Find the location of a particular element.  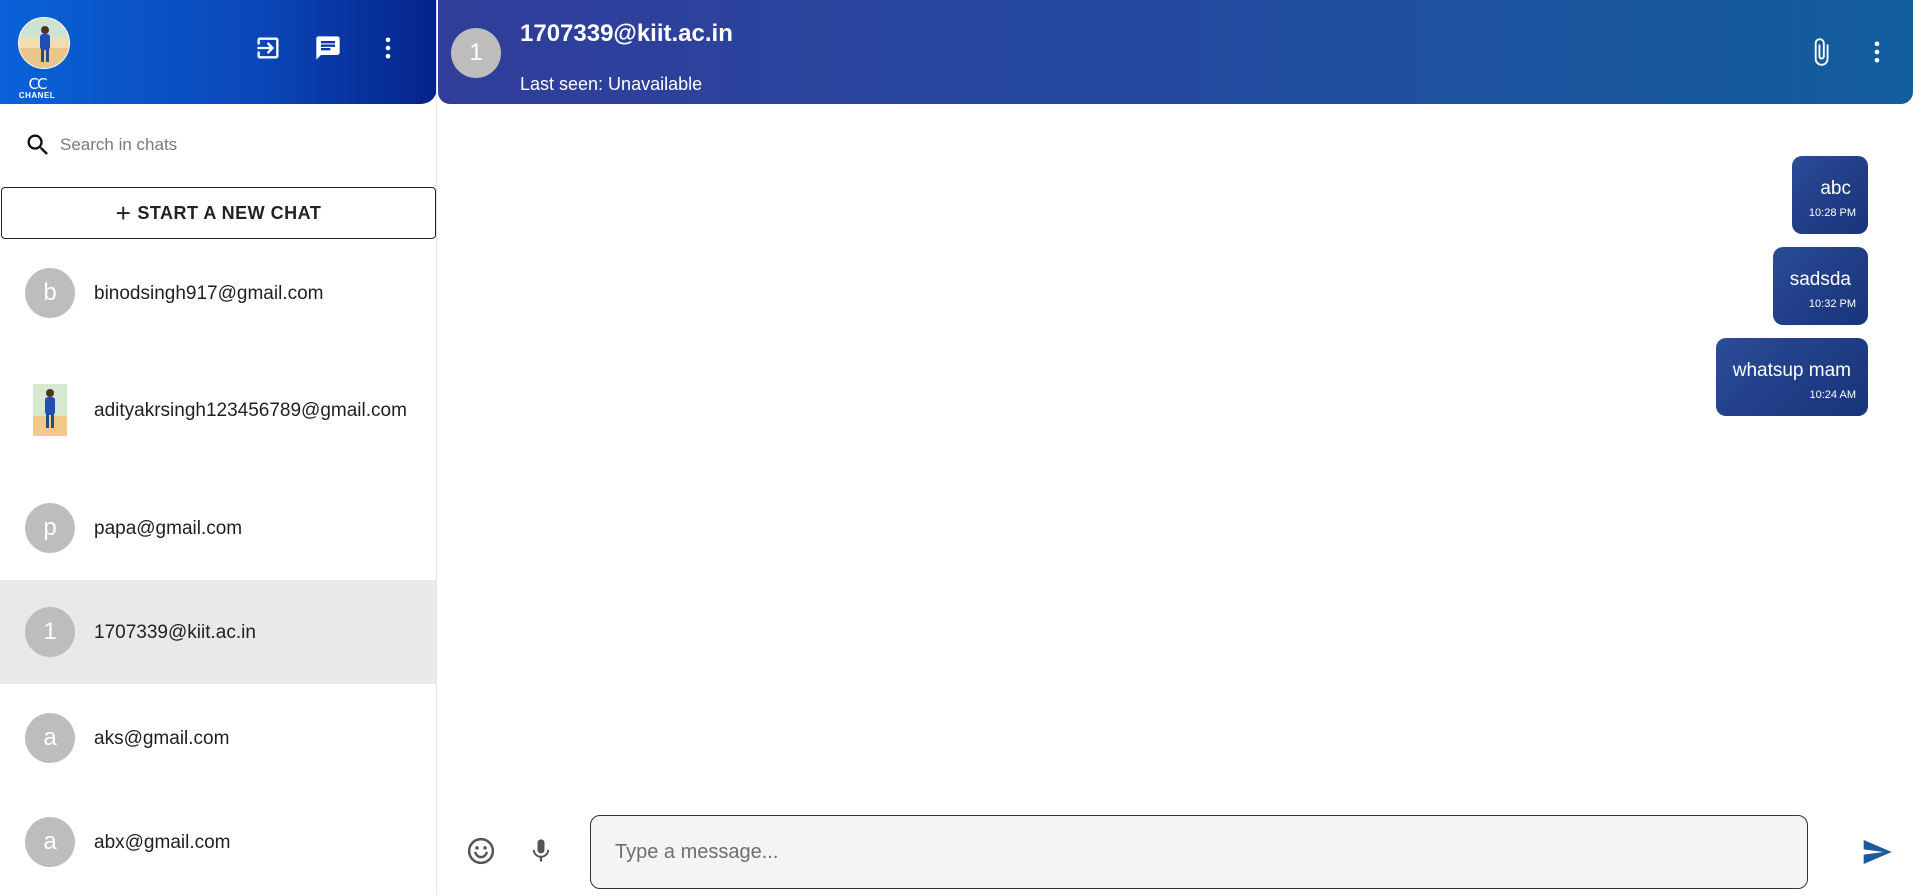

message-time: 10:28 PM is located at coordinates (1832, 213).